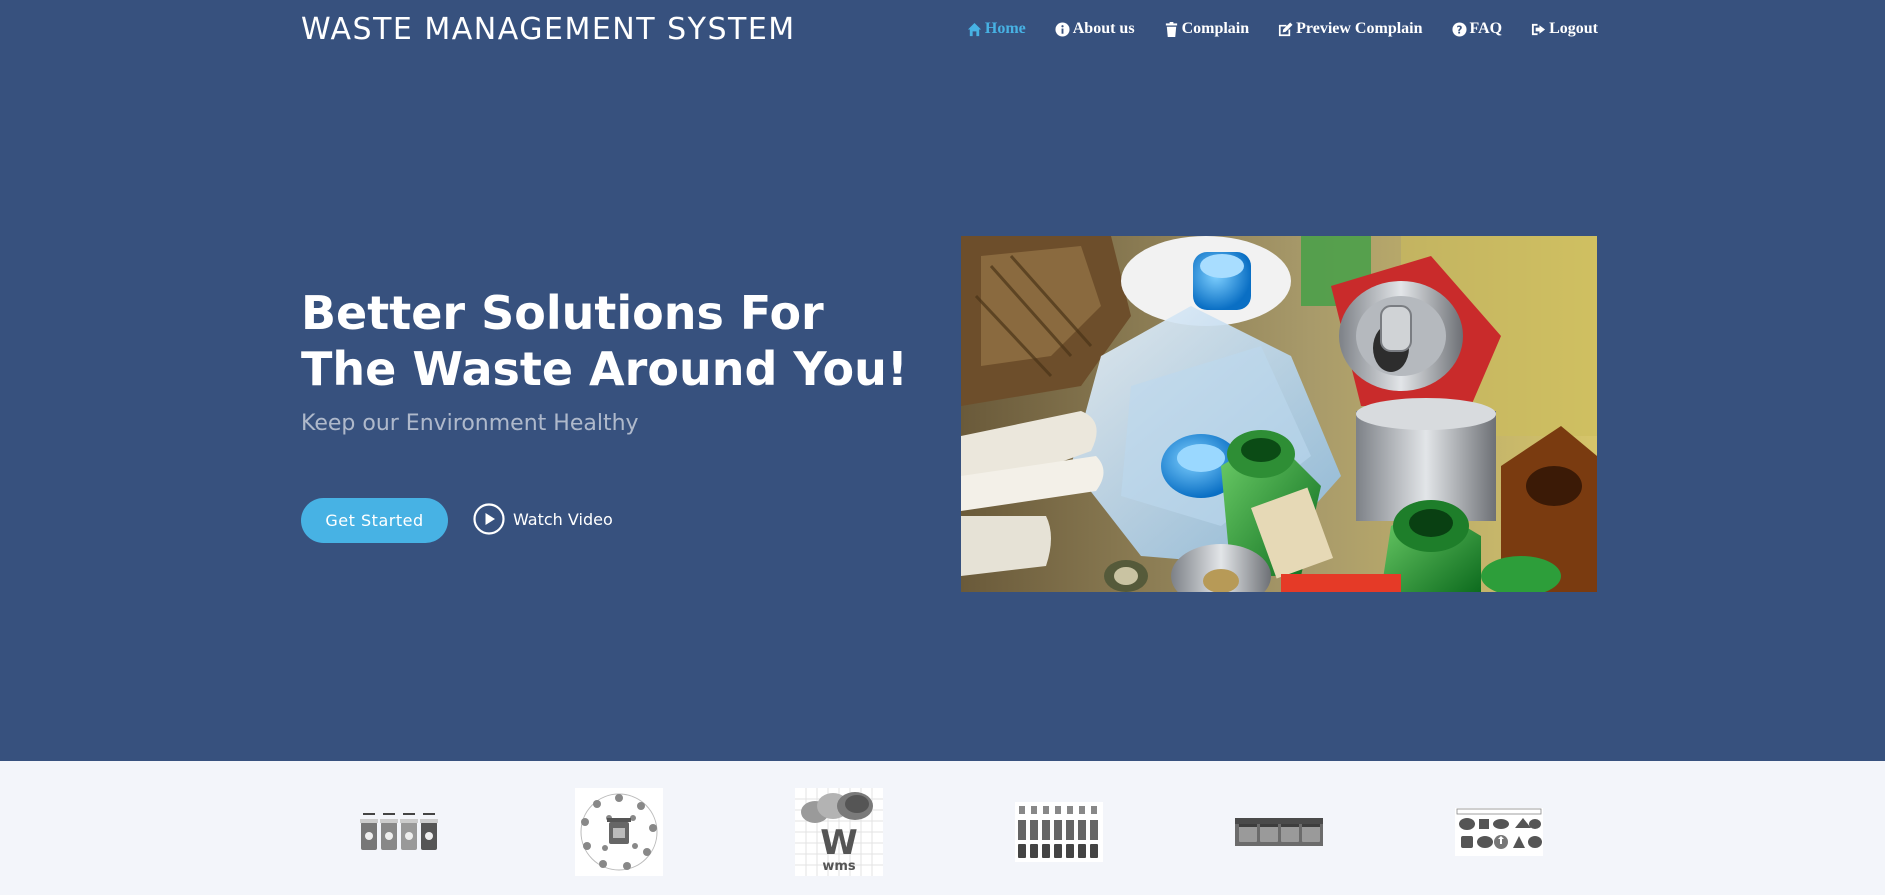 The height and width of the screenshot is (895, 1885). I want to click on info-icon, so click(1062, 29).